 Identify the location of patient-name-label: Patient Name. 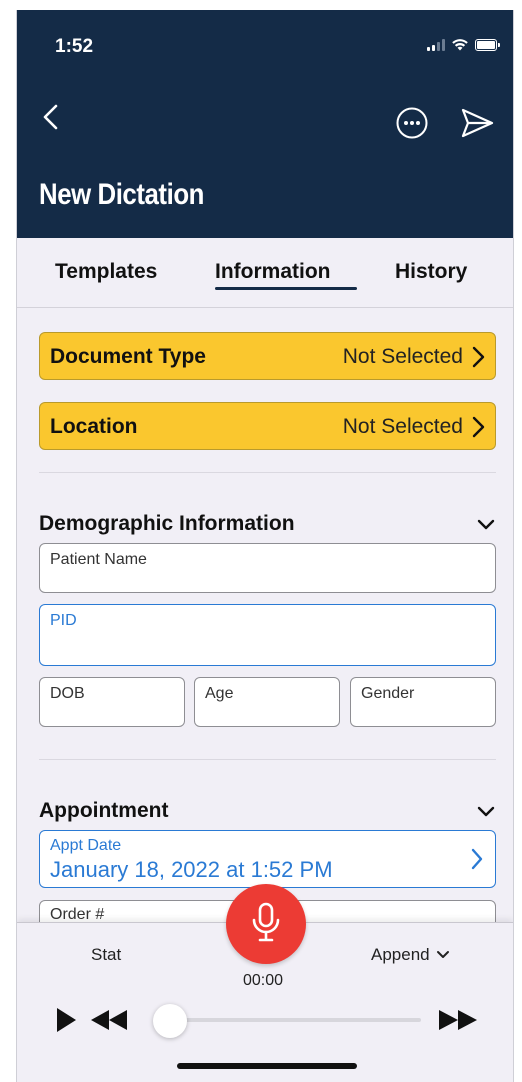
(98, 559).